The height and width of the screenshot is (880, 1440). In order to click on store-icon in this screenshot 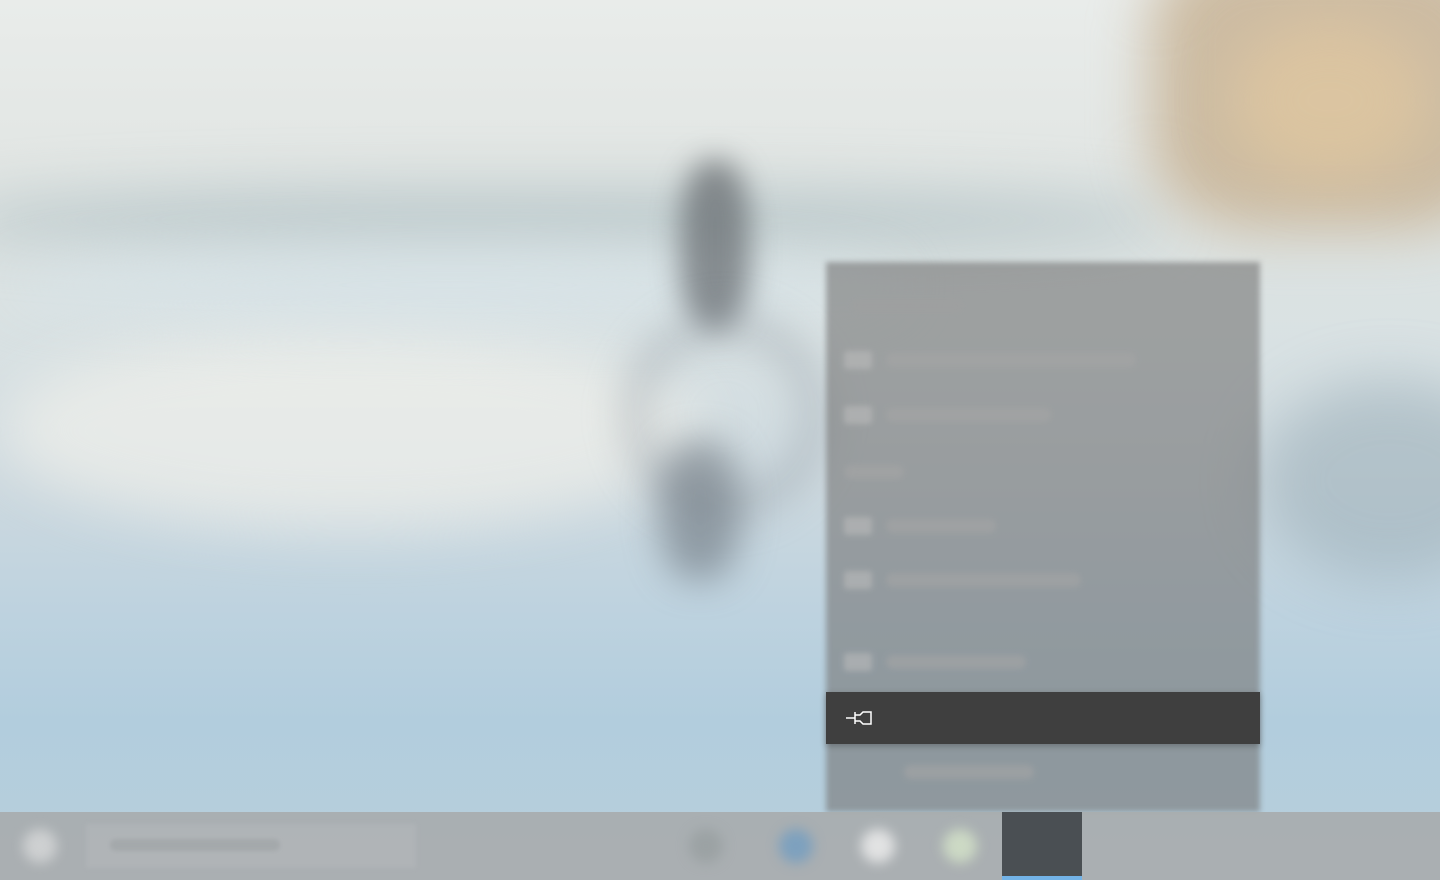, I will do `click(960, 846)`.